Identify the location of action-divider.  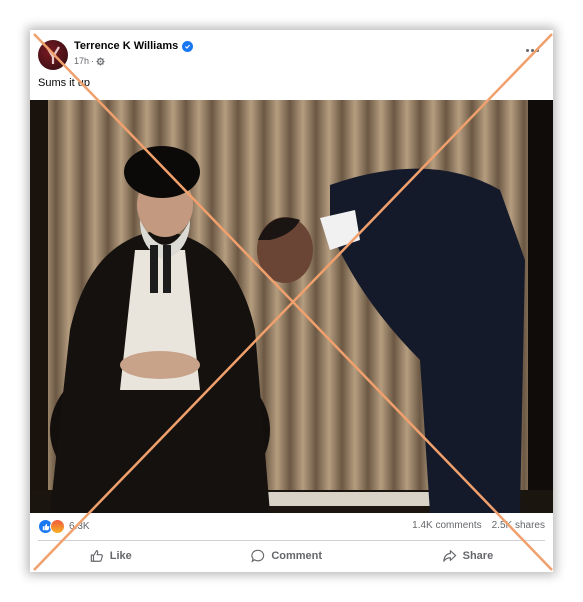
(291, 540).